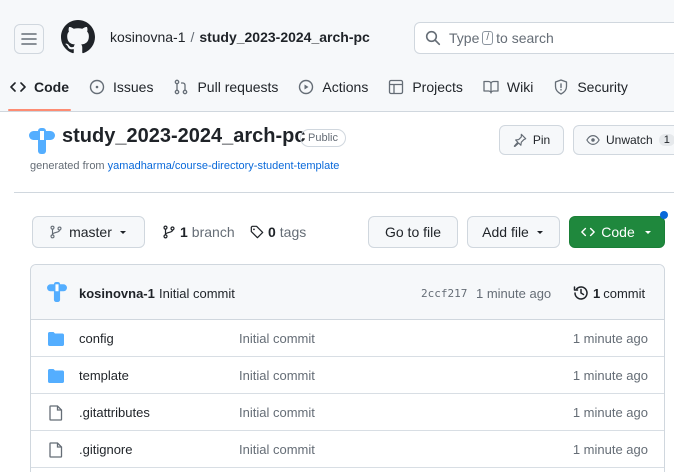 This screenshot has height=472, width=674. What do you see at coordinates (464, 38) in the screenshot?
I see `search-prefix: Type` at bounding box center [464, 38].